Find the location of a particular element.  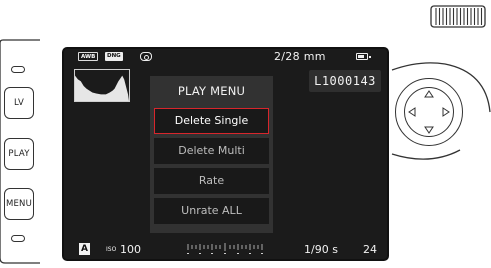

file-format-badge: DNG is located at coordinates (114, 56).